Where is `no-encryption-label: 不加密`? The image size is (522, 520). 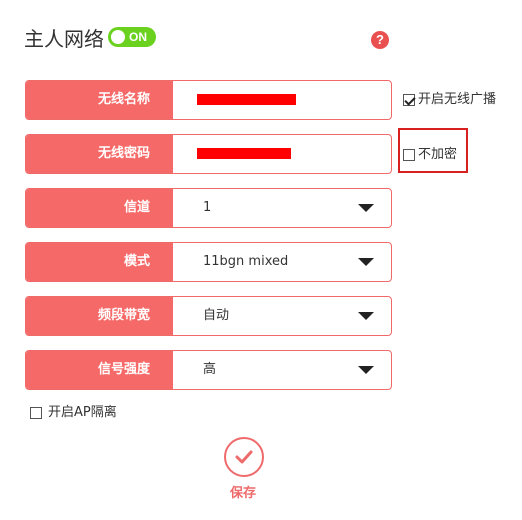
no-encryption-label: 不加密 is located at coordinates (438, 154).